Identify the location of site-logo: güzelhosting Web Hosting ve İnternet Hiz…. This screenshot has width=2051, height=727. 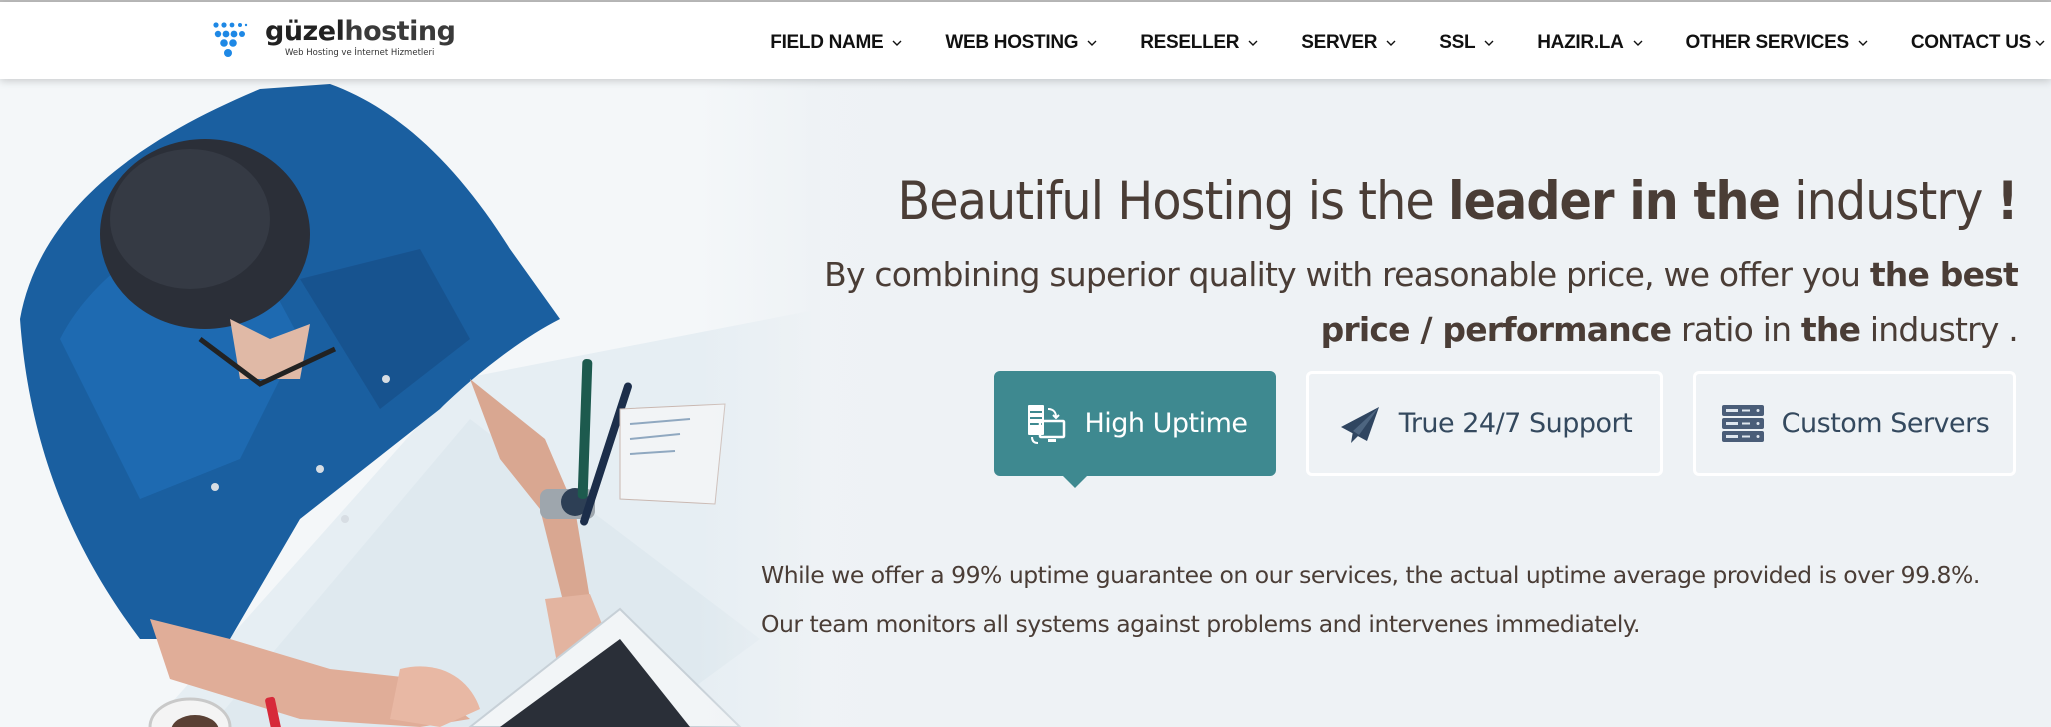
(334, 40).